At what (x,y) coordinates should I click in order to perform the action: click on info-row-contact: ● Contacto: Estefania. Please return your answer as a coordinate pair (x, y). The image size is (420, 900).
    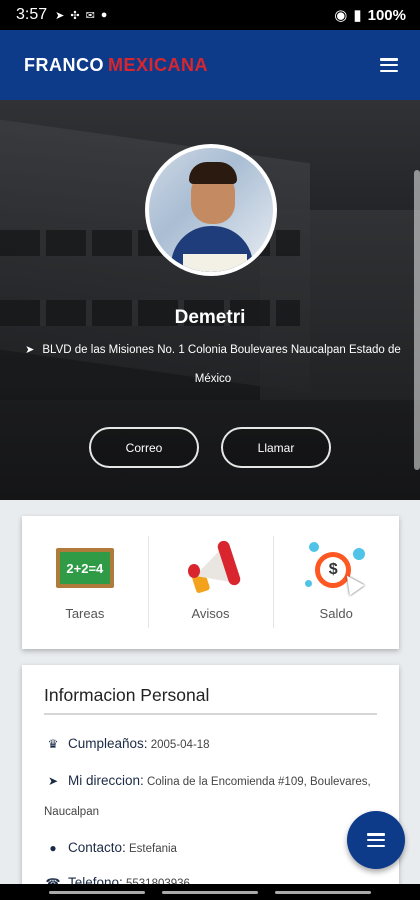
    Looking at the image, I should click on (210, 848).